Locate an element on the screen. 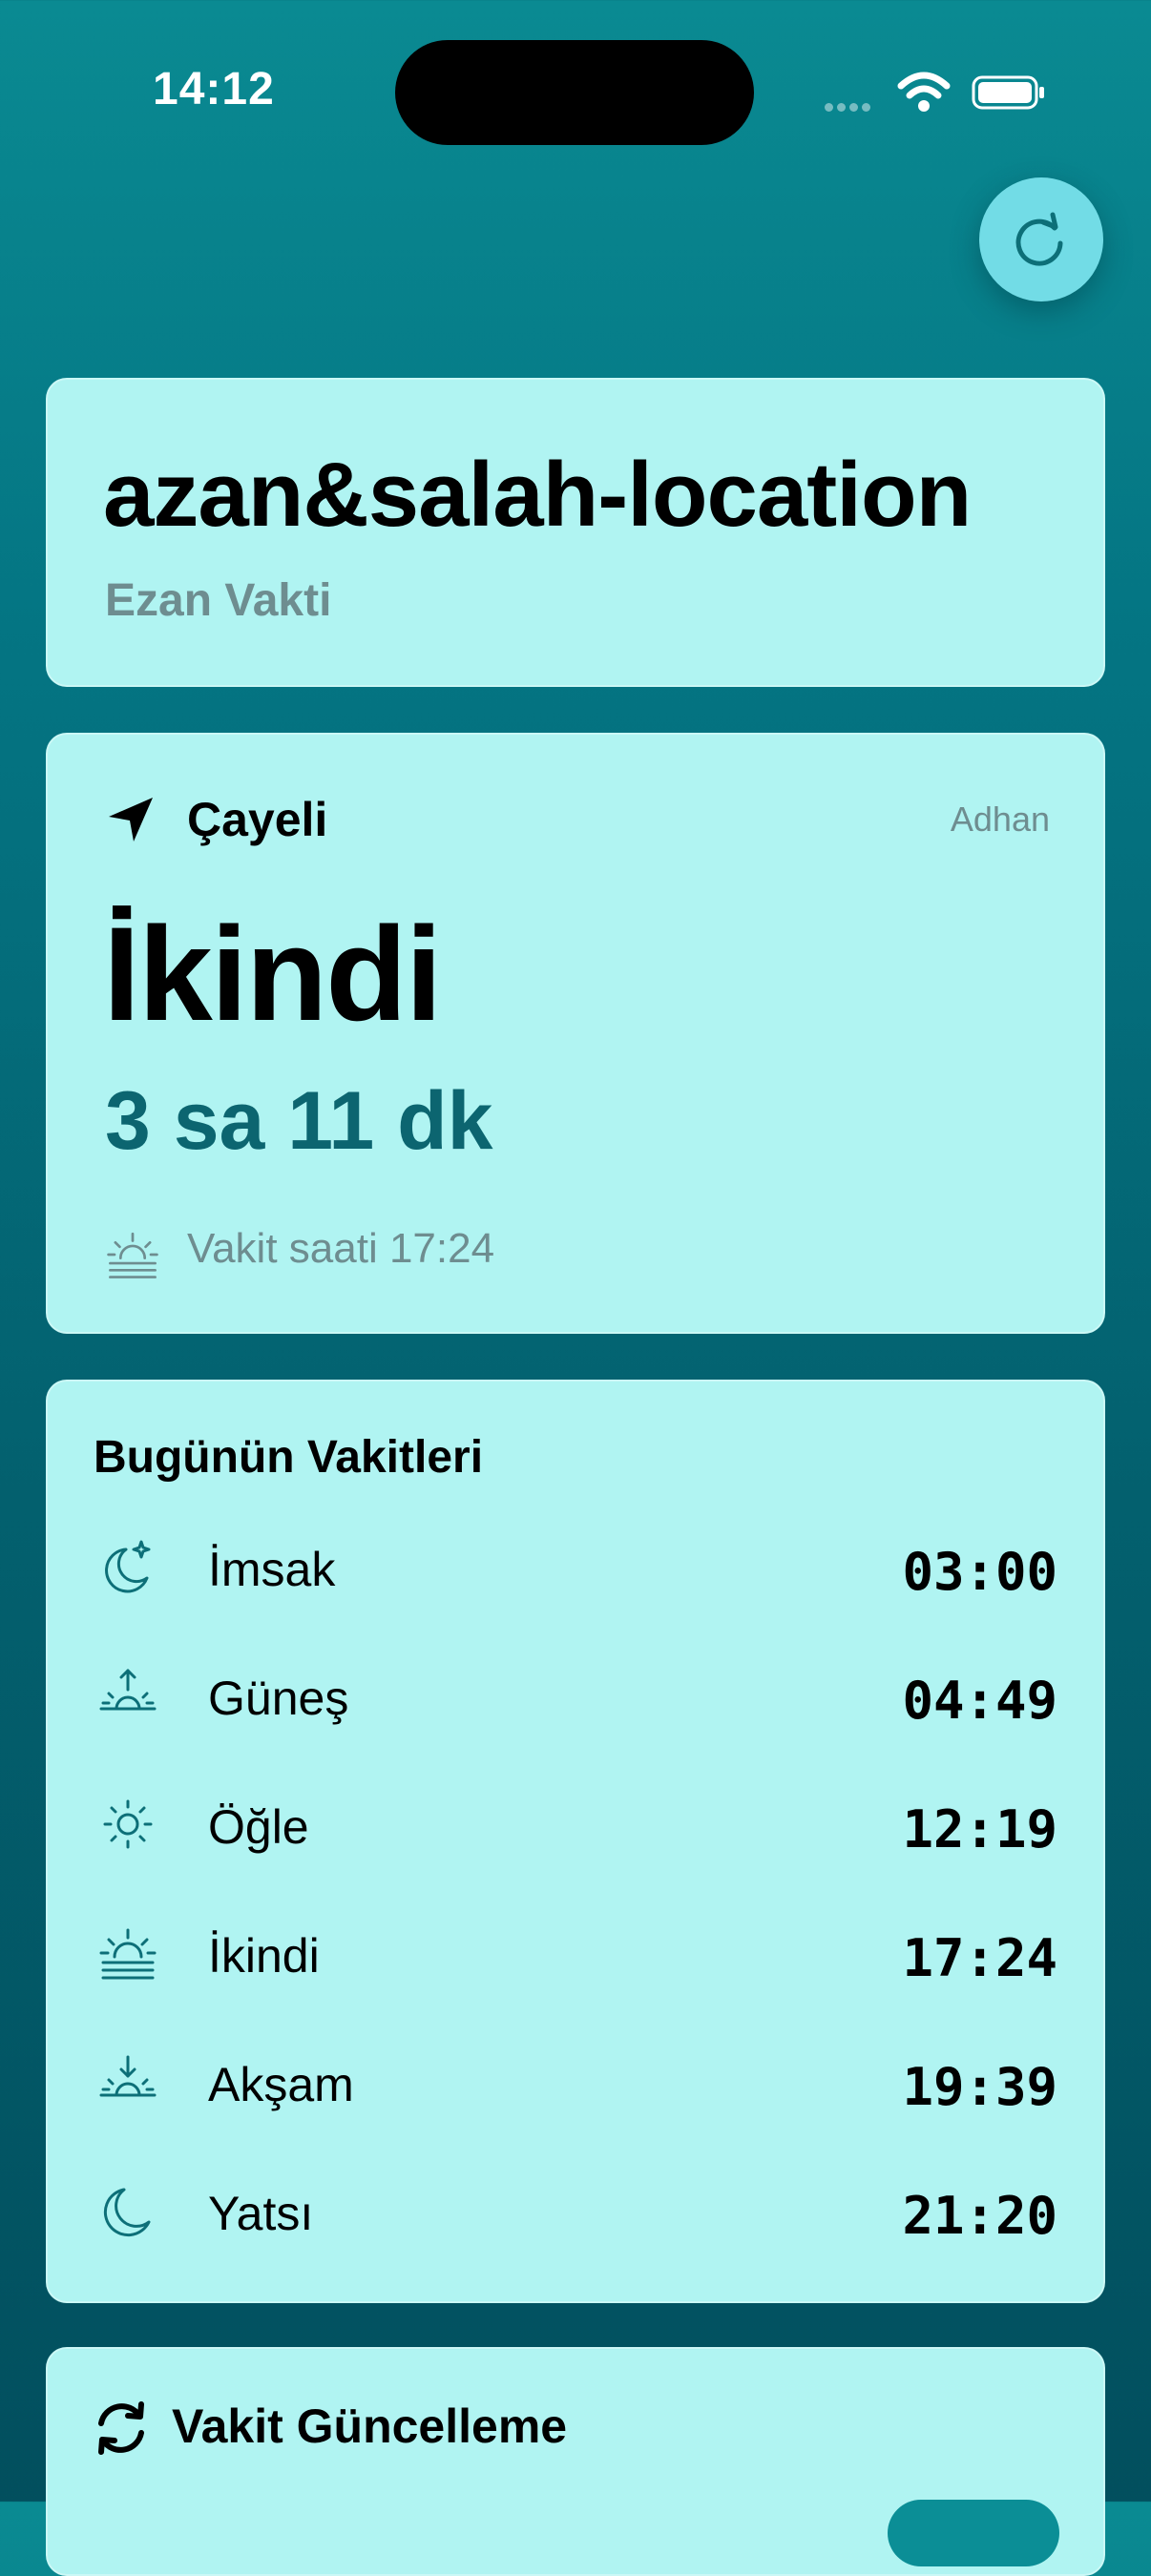 The height and width of the screenshot is (2576, 1151). prayer-name: Öğle is located at coordinates (258, 1827).